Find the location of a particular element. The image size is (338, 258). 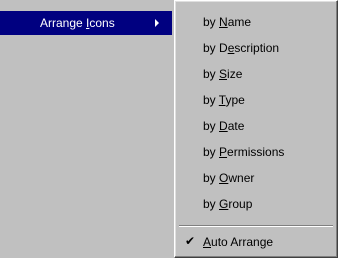

menu-item-by-group: by Group is located at coordinates (255, 204).